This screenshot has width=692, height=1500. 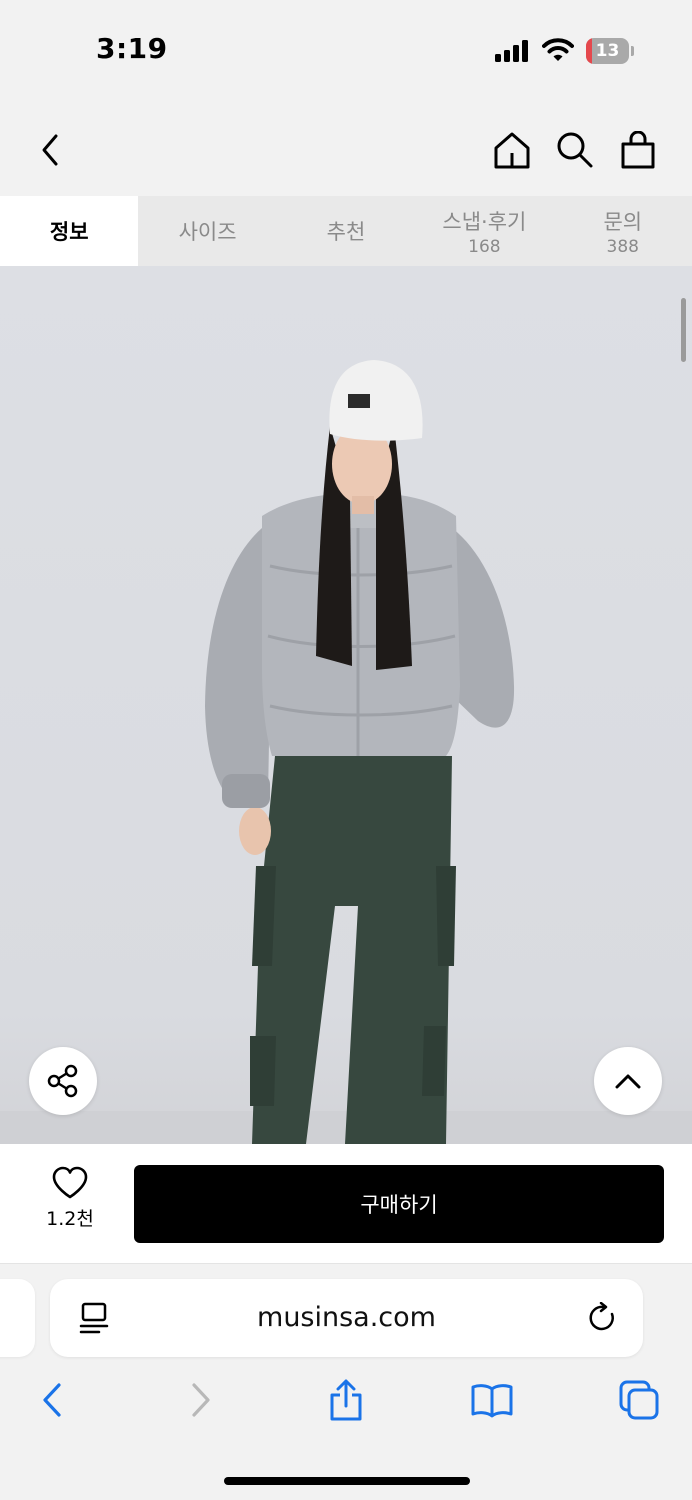 What do you see at coordinates (484, 246) in the screenshot?
I see `tab-count: 168` at bounding box center [484, 246].